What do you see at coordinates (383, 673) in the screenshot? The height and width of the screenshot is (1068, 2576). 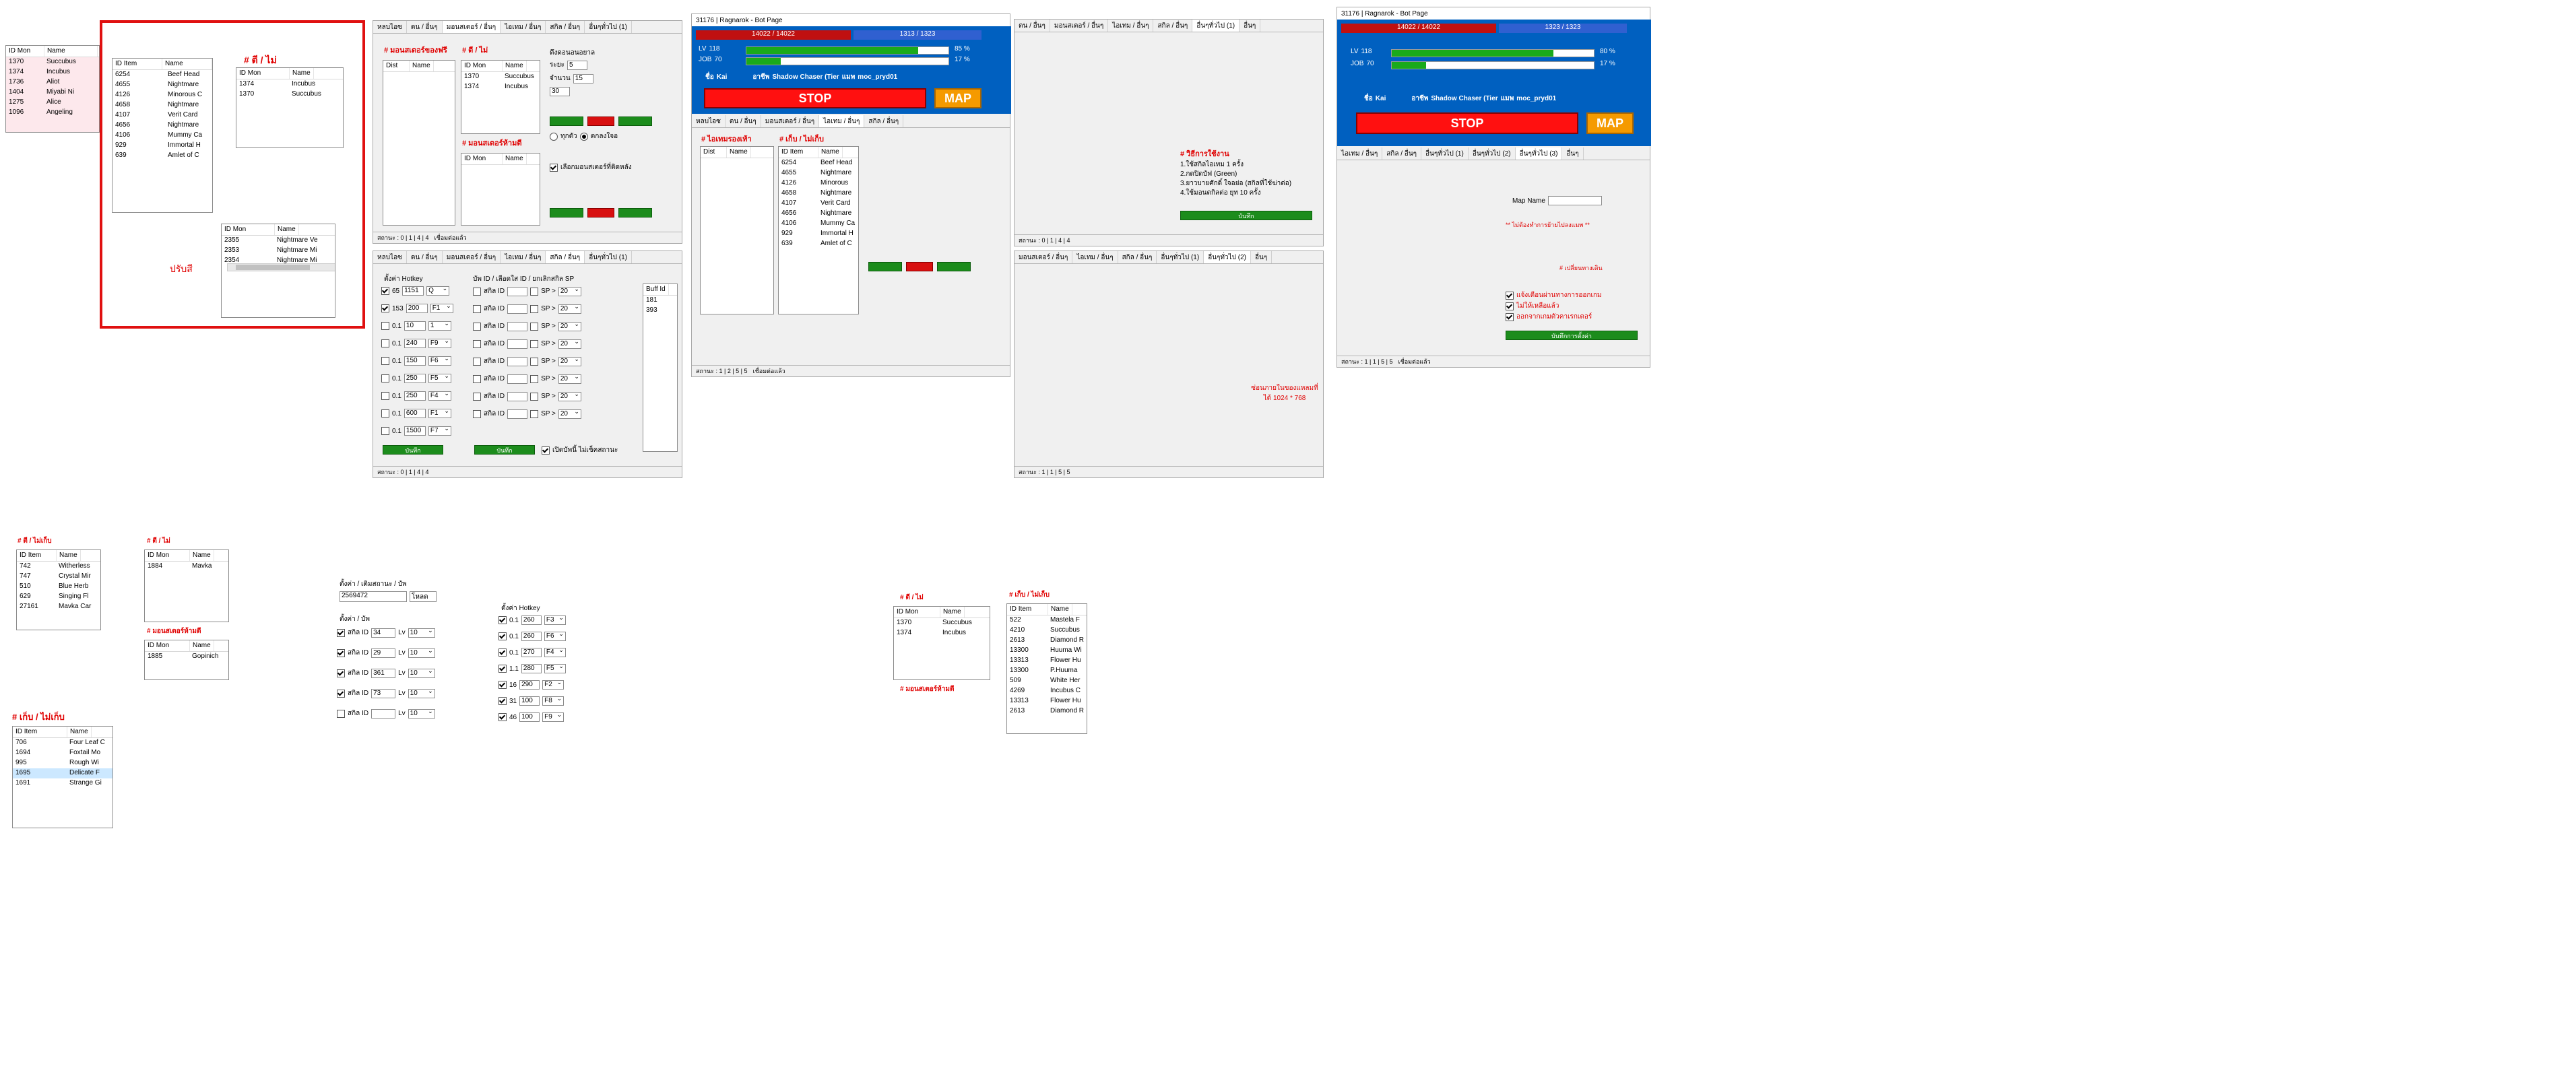 I see `skill-id-input: 361` at bounding box center [383, 673].